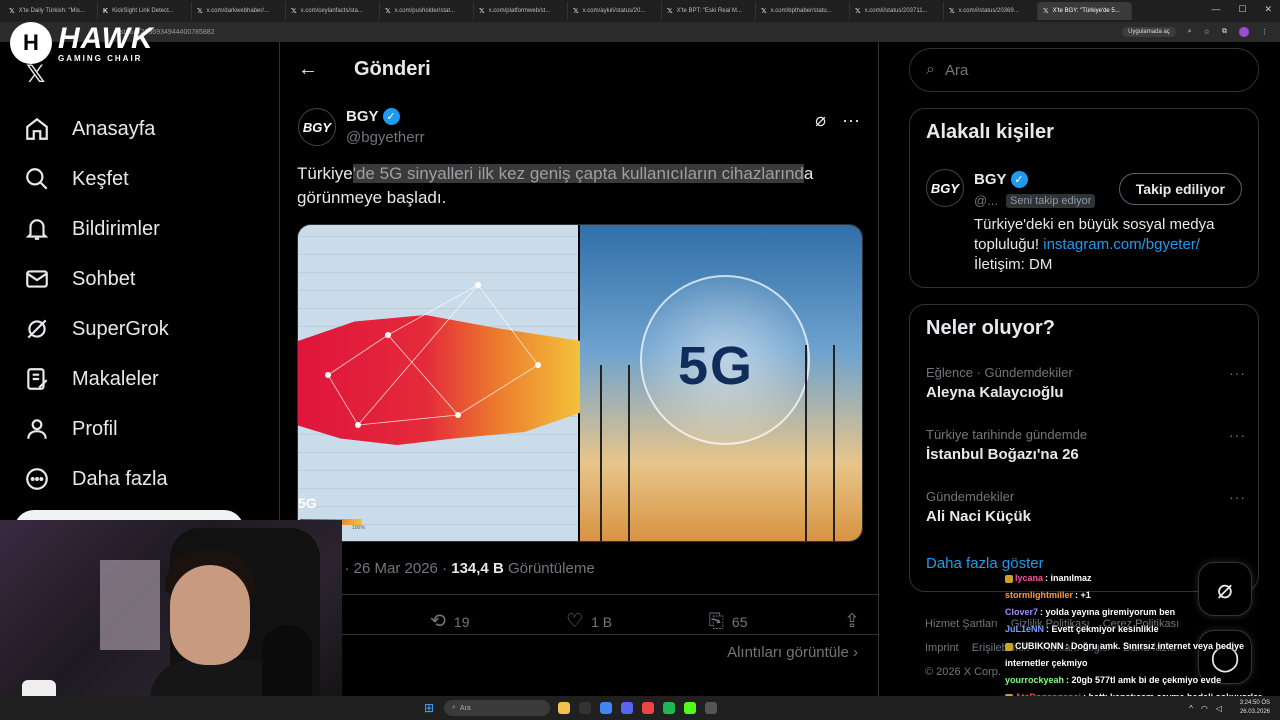 Image resolution: width=1280 pixels, height=720 pixels. Describe the element at coordinates (148, 379) in the screenshot. I see `sidebar-item-articles: Makaleler` at that location.